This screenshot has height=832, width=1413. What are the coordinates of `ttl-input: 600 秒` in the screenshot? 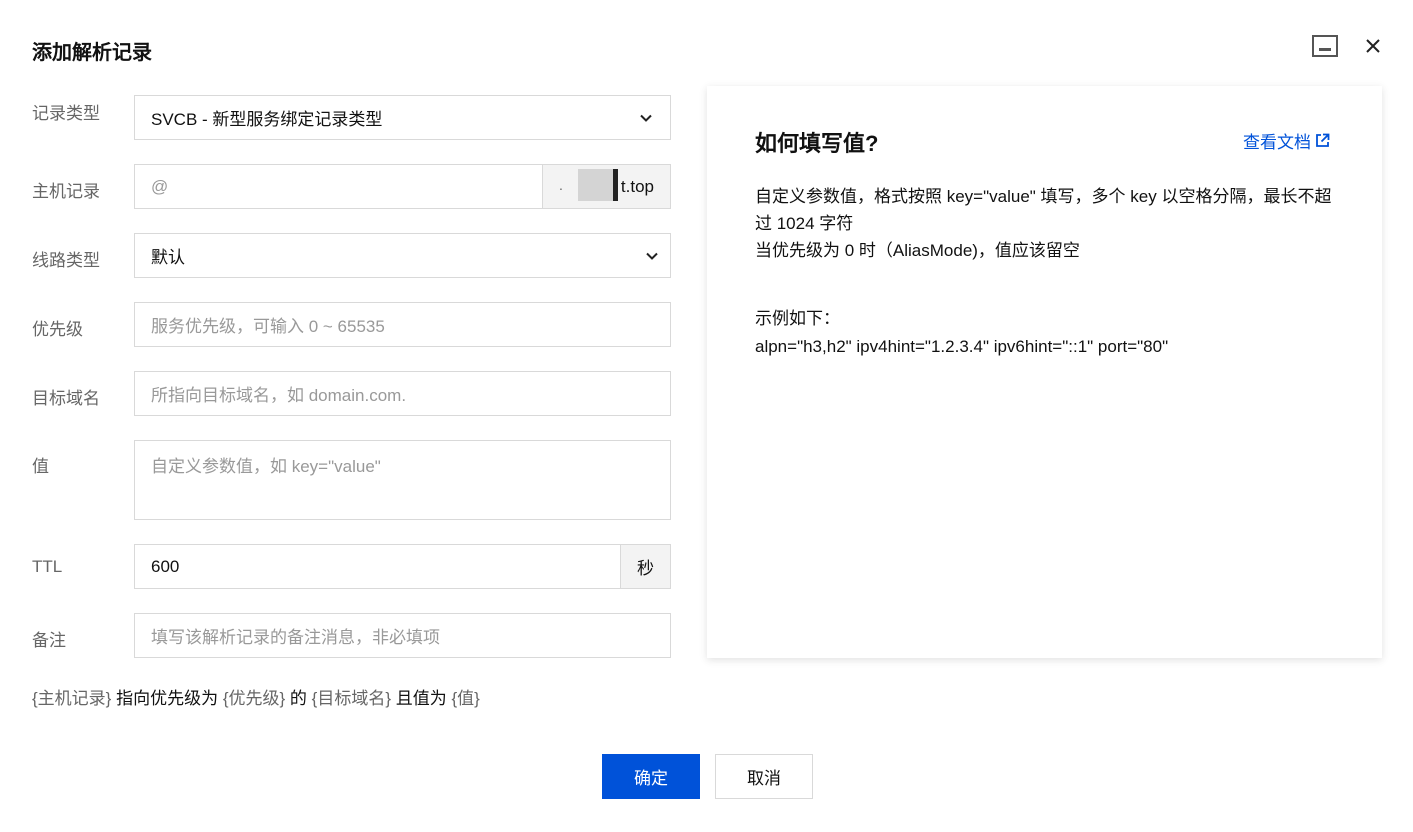 It's located at (402, 566).